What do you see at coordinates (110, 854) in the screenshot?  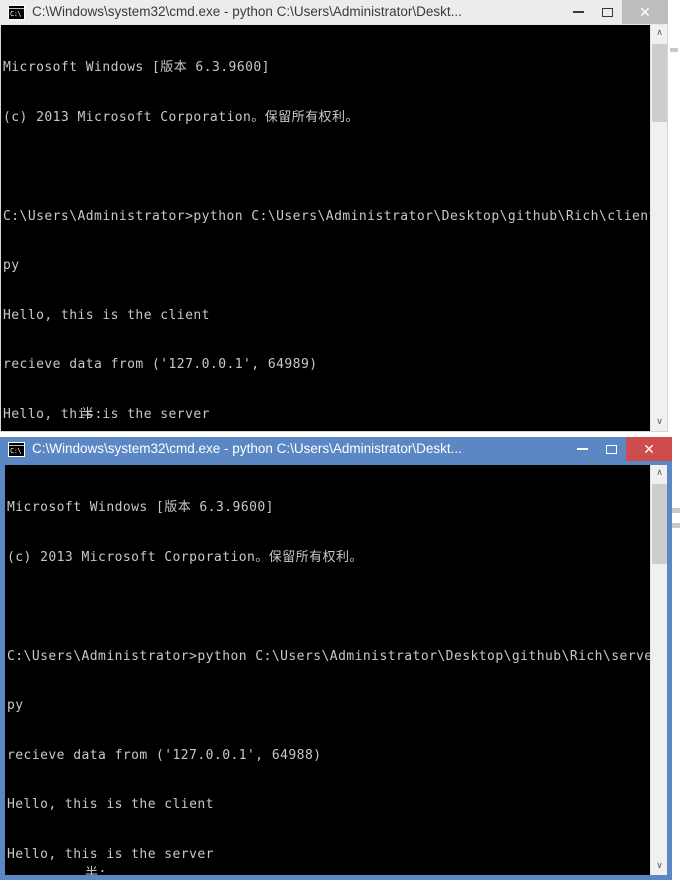 I see `console-line: Hello, this is the server` at bounding box center [110, 854].